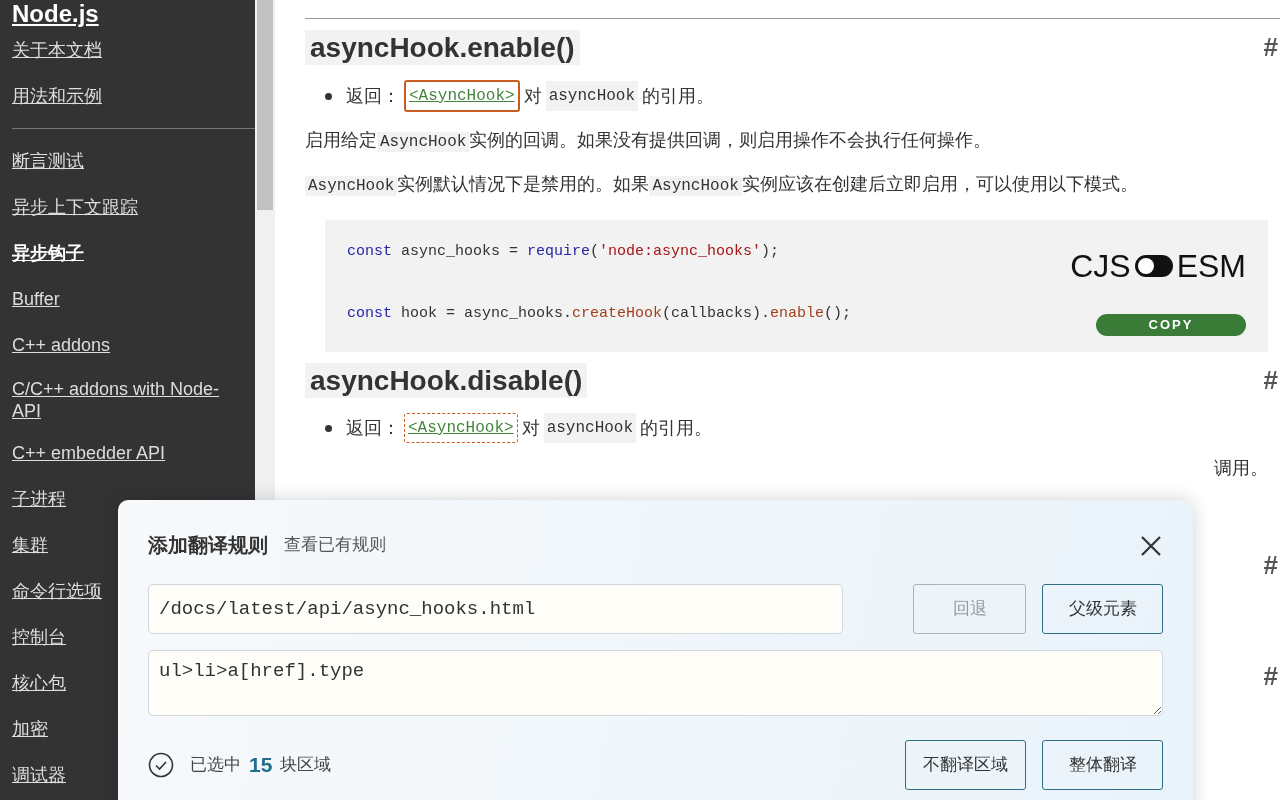  What do you see at coordinates (127, 346) in the screenshot?
I see `sidebar-link: C++ addons` at bounding box center [127, 346].